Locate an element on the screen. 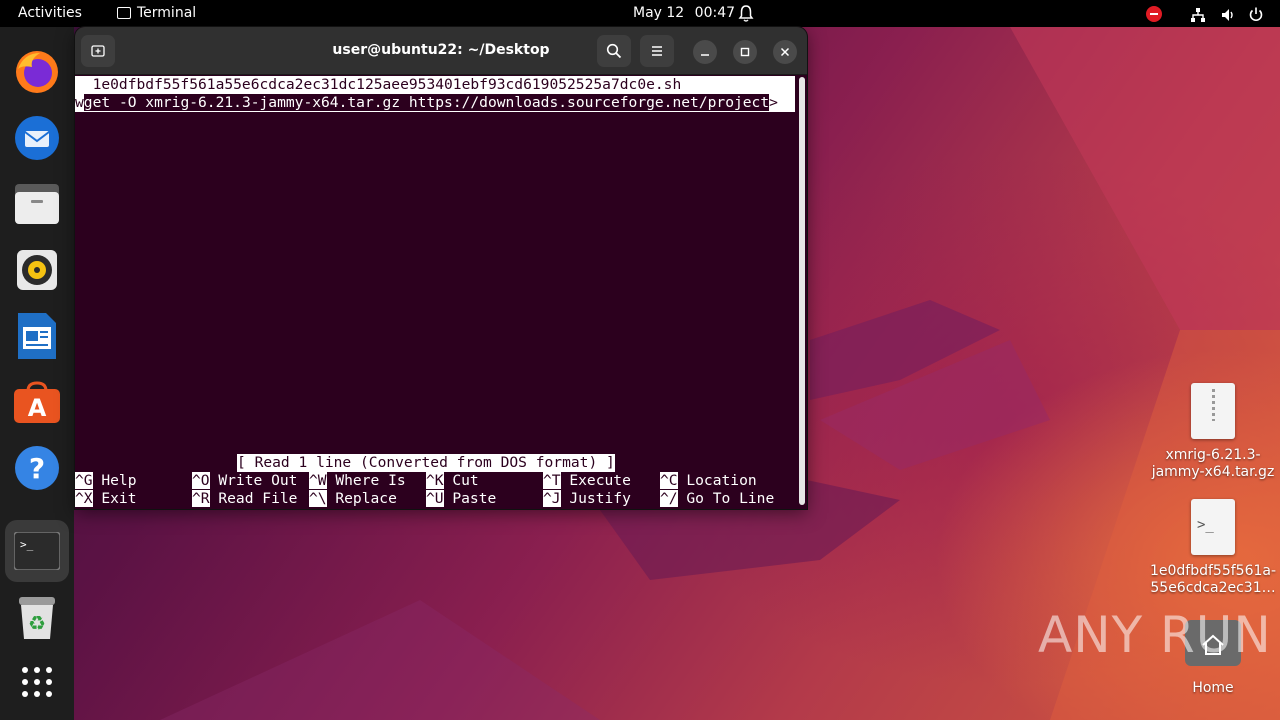 The image size is (1280, 720). activities-button: Activities is located at coordinates (50, 13).